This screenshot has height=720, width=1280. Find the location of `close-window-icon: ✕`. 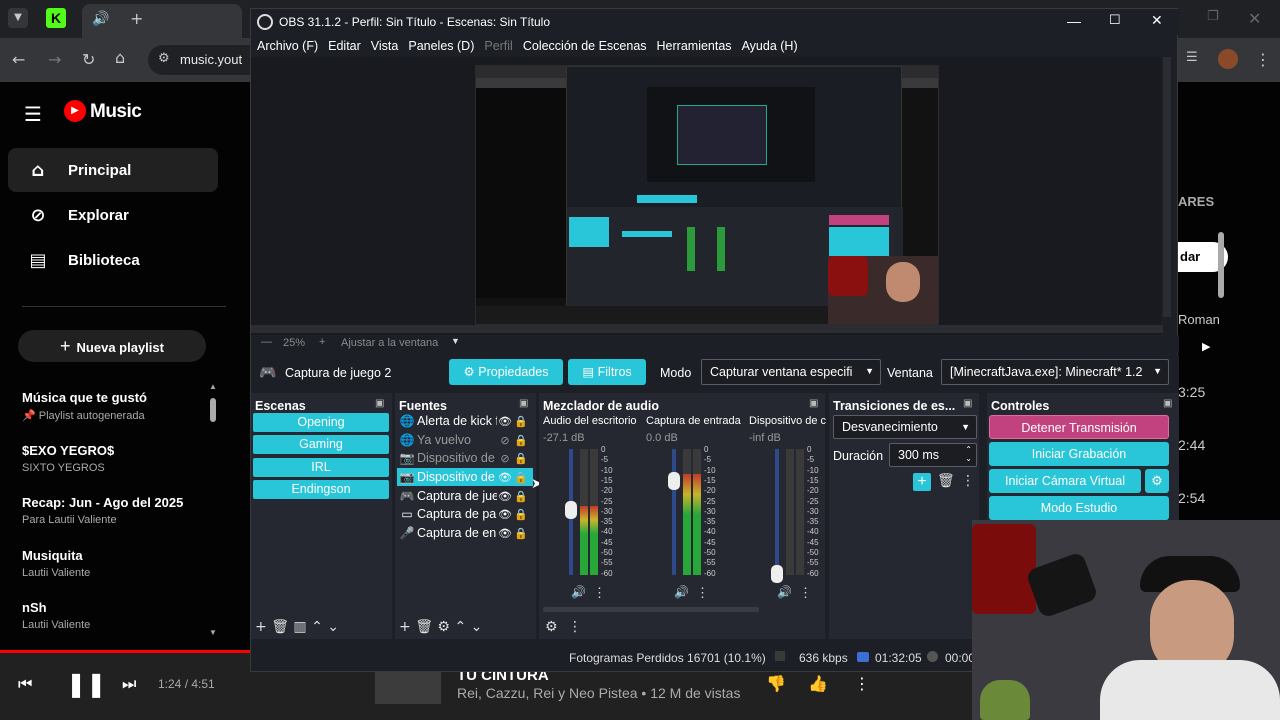

close-window-icon: ✕ is located at coordinates (1254, 18).